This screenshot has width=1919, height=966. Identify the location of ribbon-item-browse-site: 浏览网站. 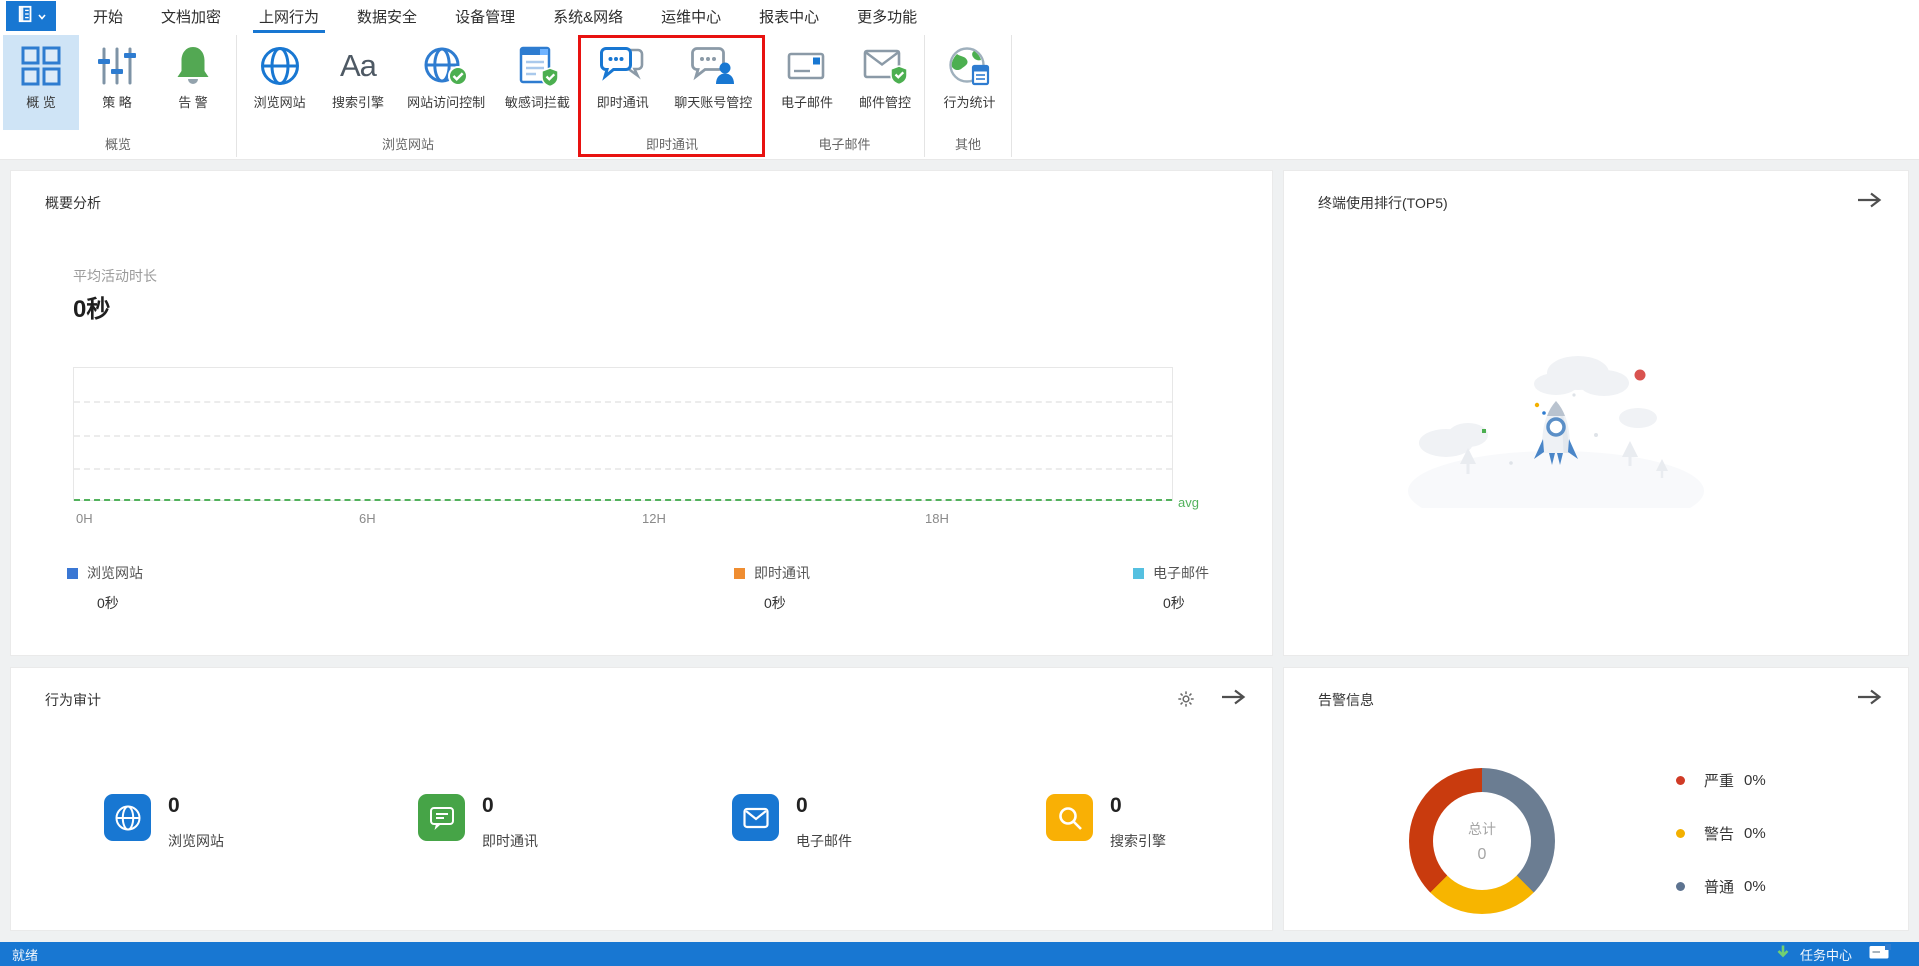
(279, 82).